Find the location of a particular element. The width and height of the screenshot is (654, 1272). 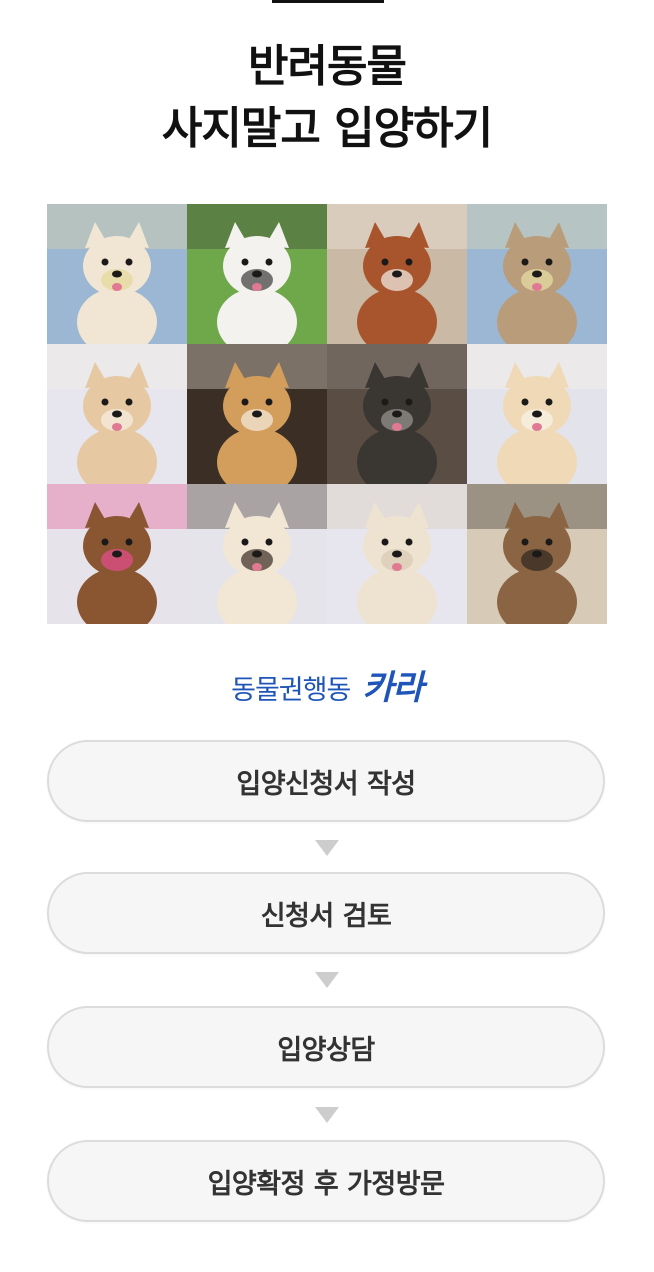

step-review: 신청서 검토 is located at coordinates (326, 913).